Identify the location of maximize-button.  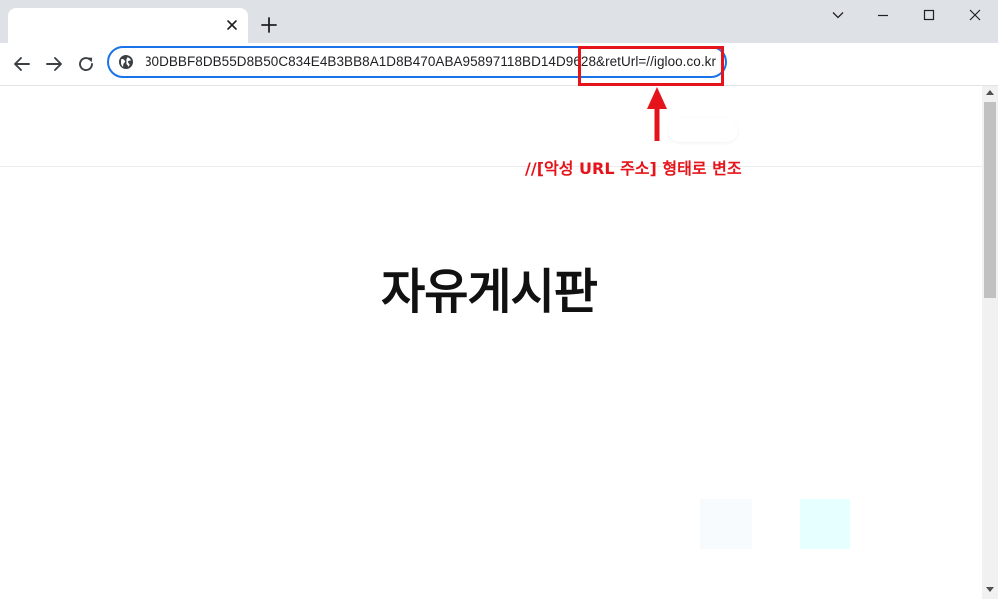
(929, 15).